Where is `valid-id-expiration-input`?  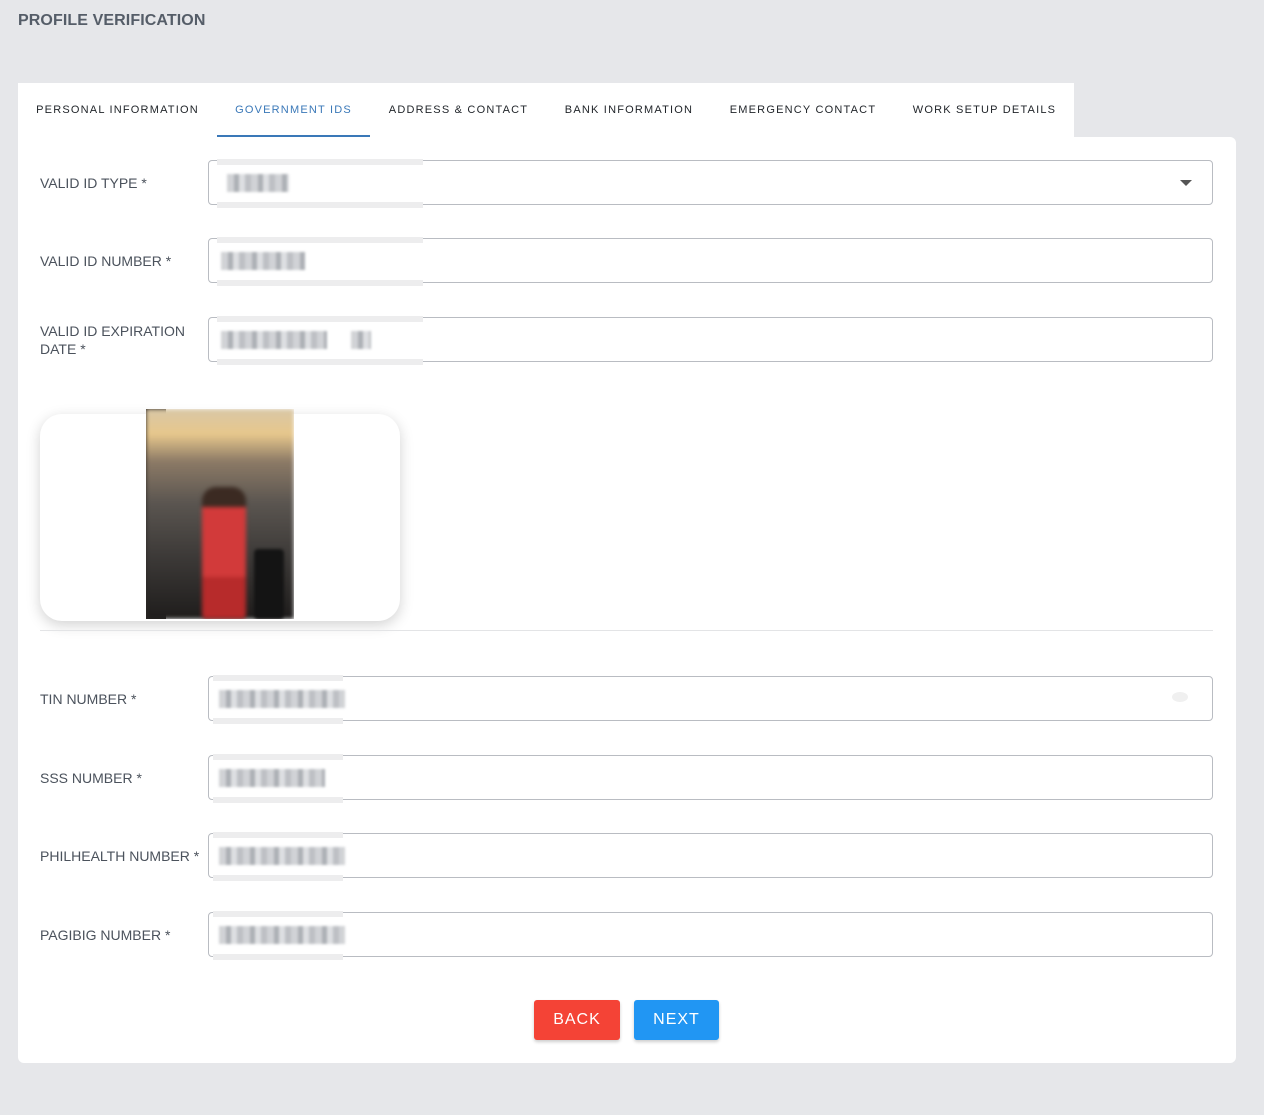 valid-id-expiration-input is located at coordinates (710, 340).